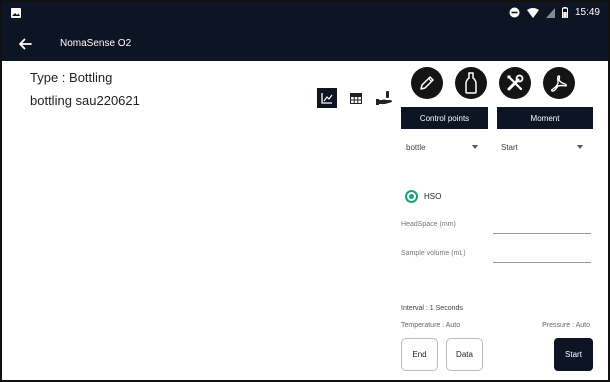 This screenshot has height=382, width=610. I want to click on end-button: End, so click(419, 354).